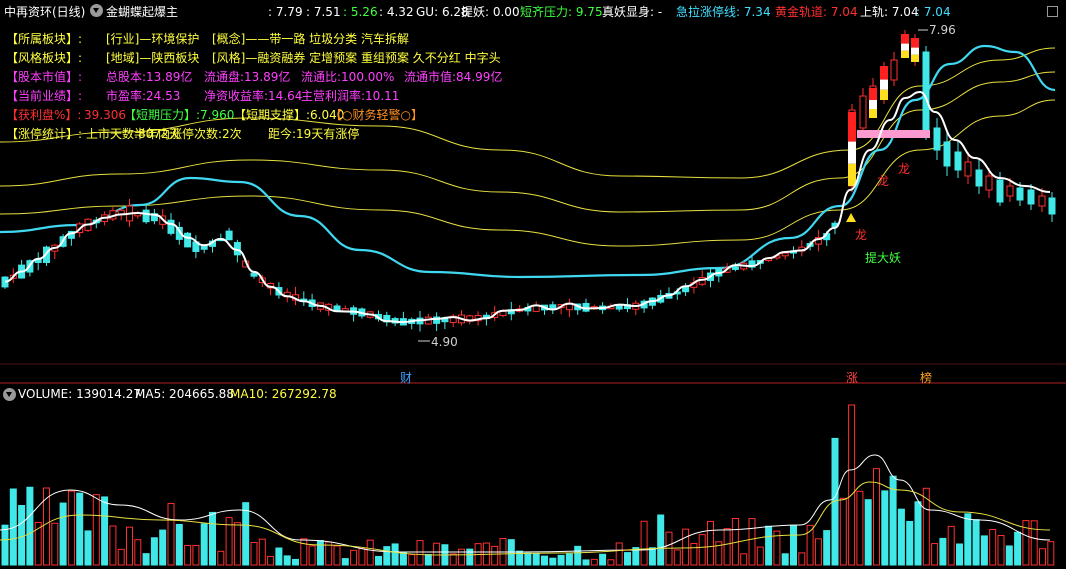  Describe the element at coordinates (406, 377) in the screenshot. I see `event-cai-label: 财` at that location.